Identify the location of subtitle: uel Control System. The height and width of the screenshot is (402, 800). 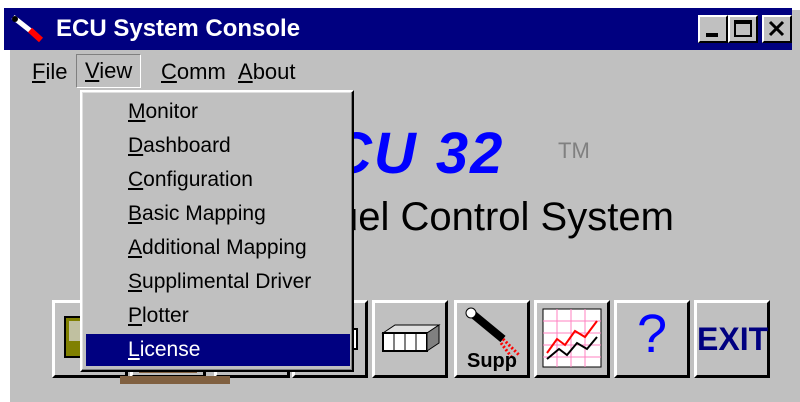
(505, 217).